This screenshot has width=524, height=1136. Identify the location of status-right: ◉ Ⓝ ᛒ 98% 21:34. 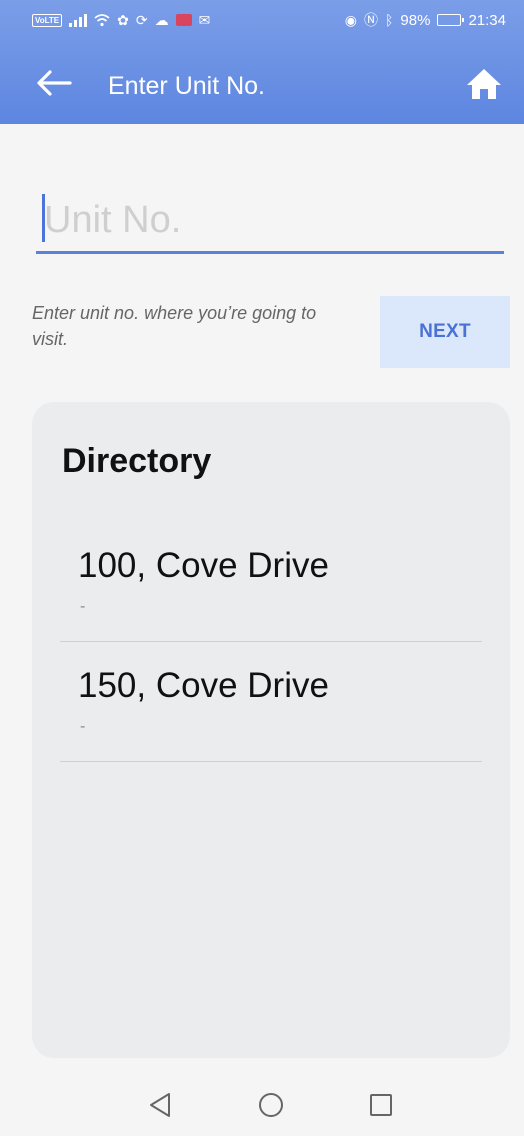
(425, 20).